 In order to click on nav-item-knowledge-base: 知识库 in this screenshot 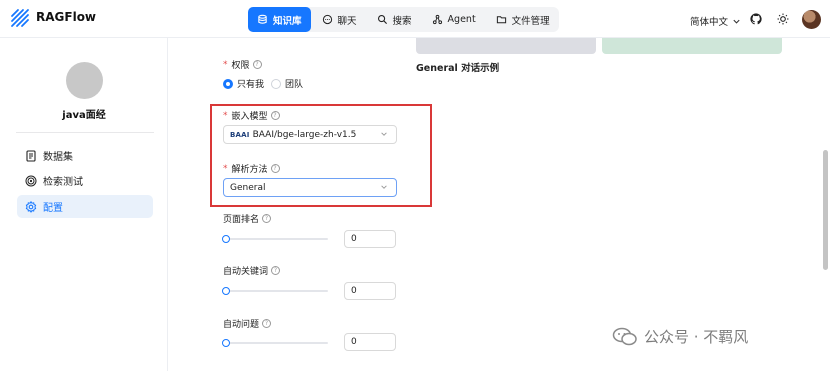, I will do `click(279, 19)`.